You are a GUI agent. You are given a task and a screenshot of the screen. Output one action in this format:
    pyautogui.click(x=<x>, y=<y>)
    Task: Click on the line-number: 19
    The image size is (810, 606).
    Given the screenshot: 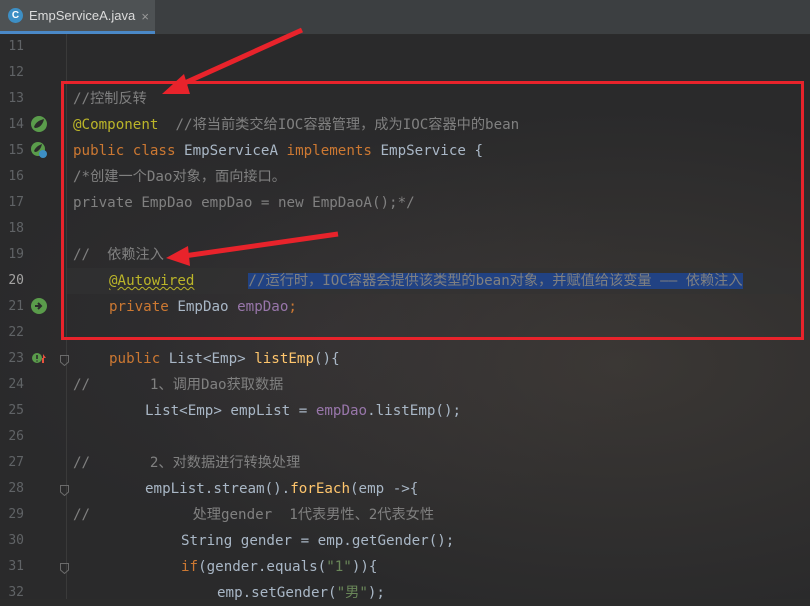 What is the action you would take?
    pyautogui.click(x=16, y=254)
    